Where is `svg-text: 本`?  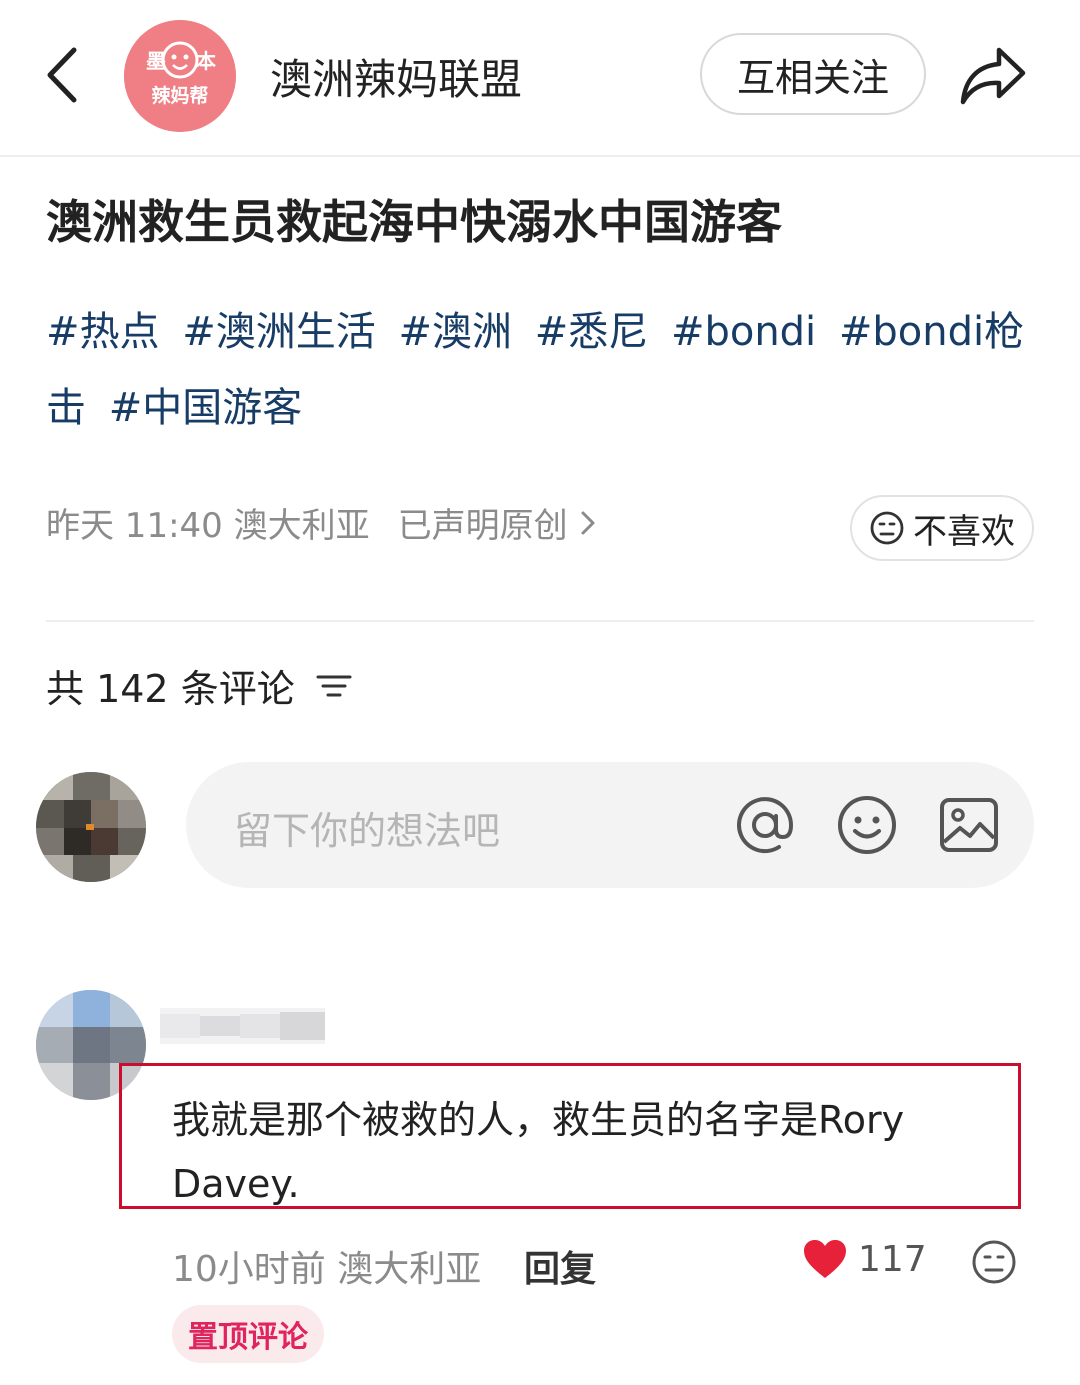
svg-text: 本 is located at coordinates (206, 61).